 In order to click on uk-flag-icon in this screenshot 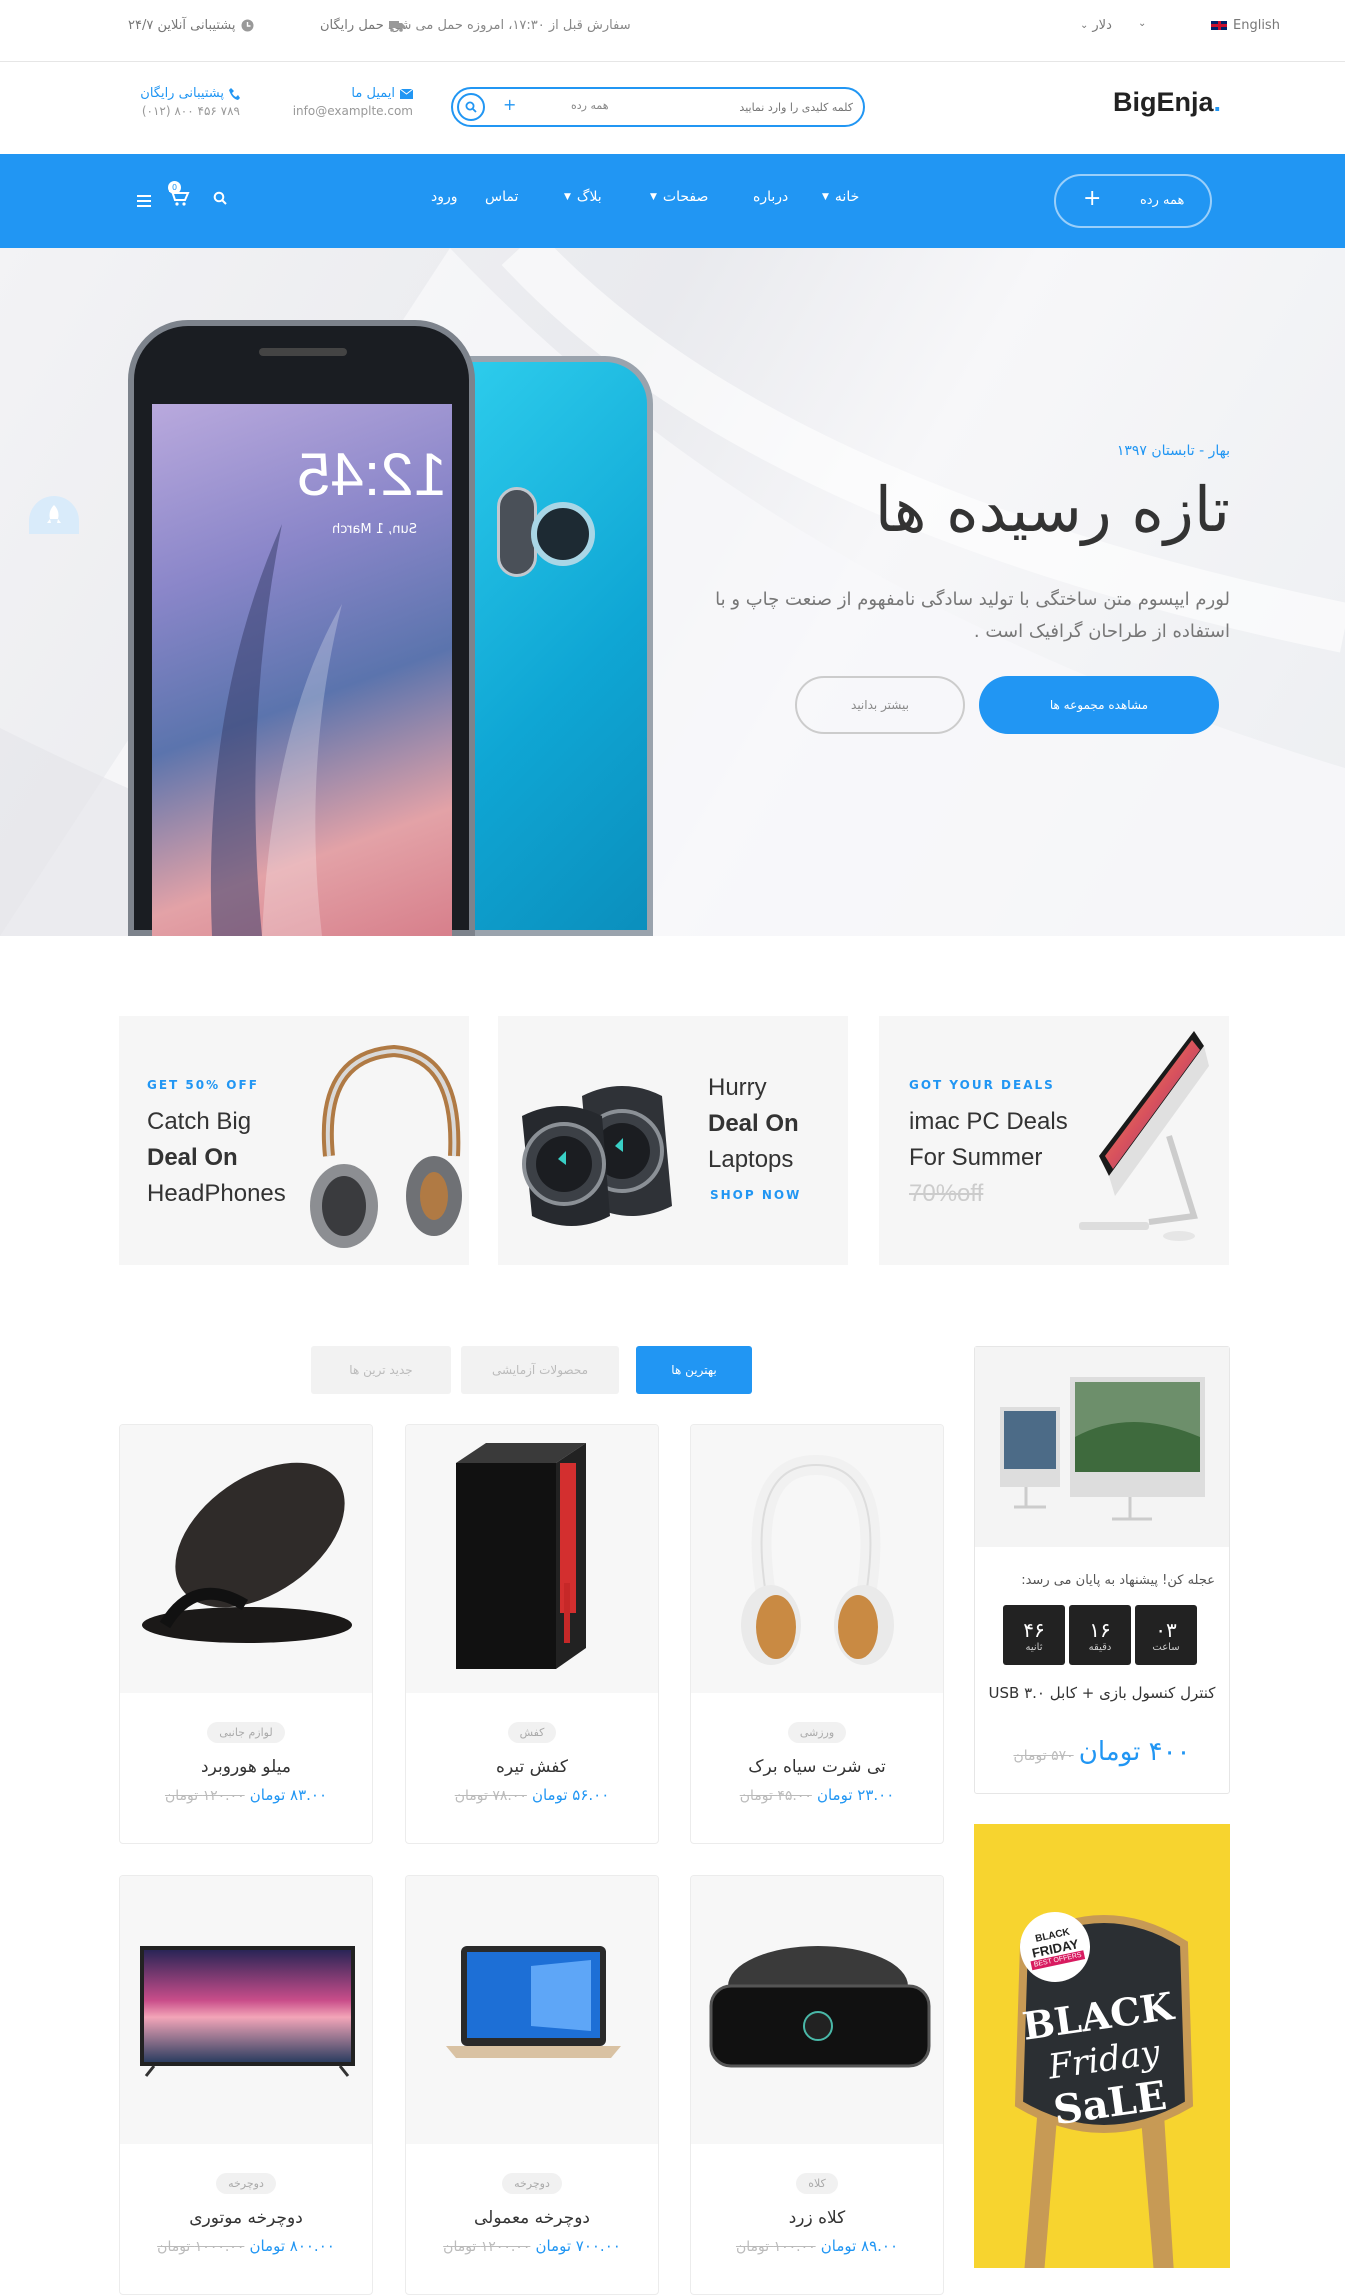, I will do `click(1219, 25)`.